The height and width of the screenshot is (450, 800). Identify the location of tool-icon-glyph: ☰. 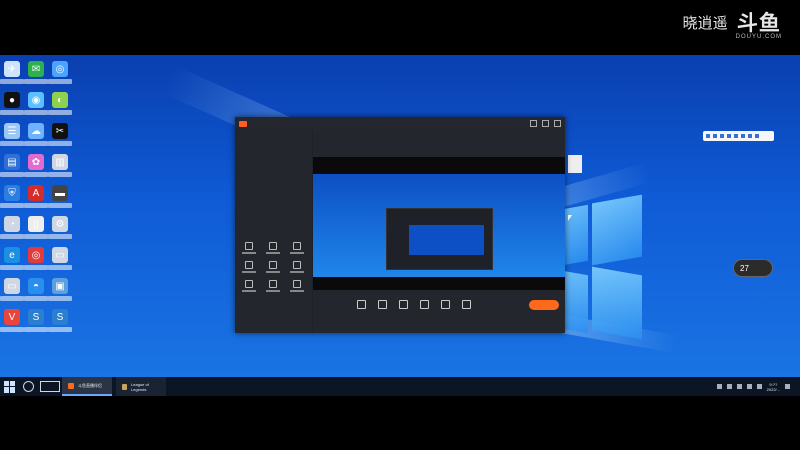
(12, 131).